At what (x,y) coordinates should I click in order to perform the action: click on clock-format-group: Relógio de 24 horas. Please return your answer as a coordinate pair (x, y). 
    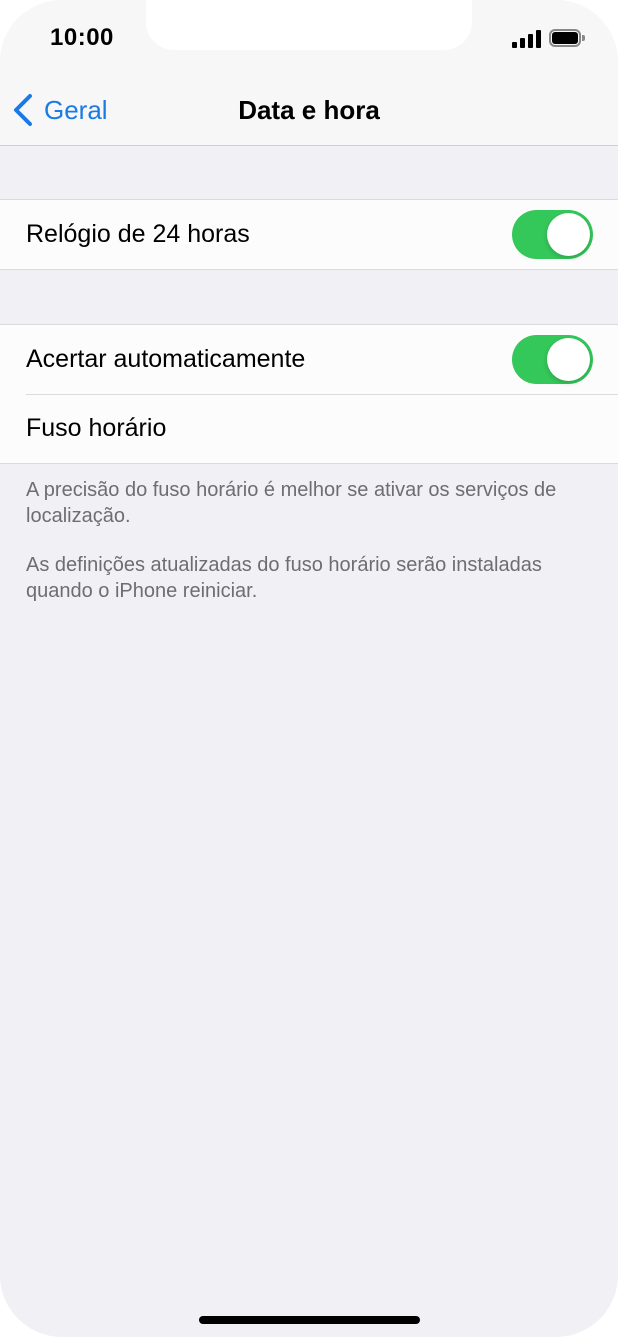
    Looking at the image, I should click on (309, 234).